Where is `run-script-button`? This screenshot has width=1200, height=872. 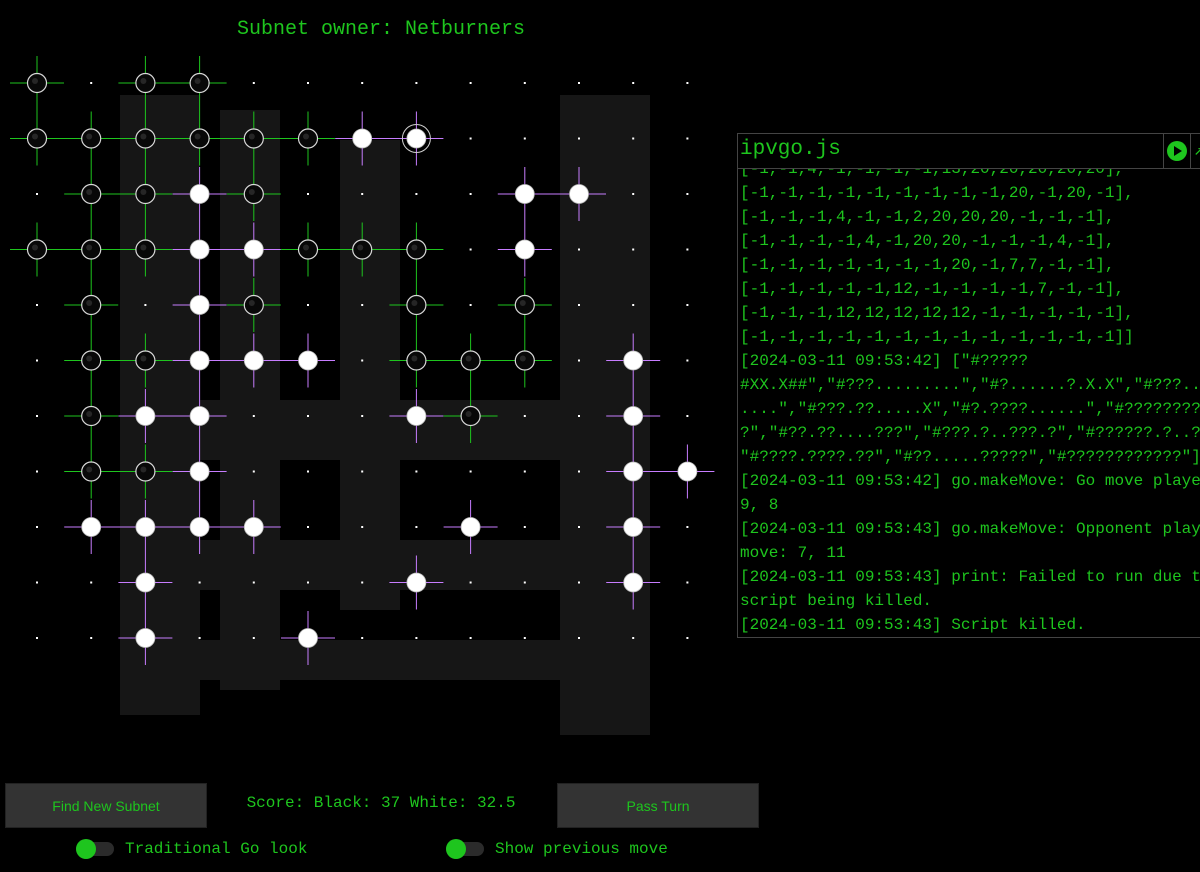 run-script-button is located at coordinates (1176, 151).